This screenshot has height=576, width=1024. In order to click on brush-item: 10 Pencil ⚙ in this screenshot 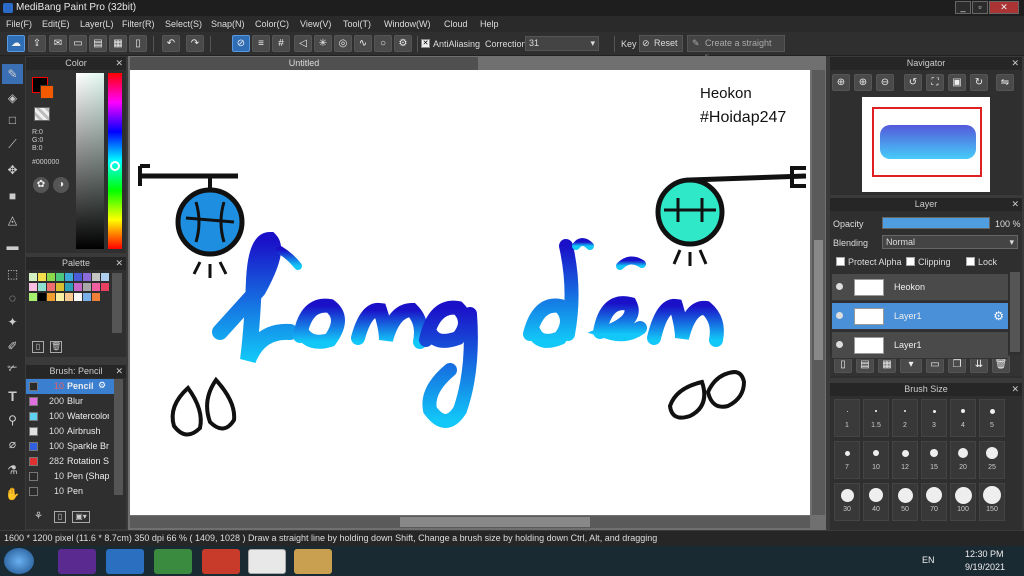, I will do `click(70, 386)`.